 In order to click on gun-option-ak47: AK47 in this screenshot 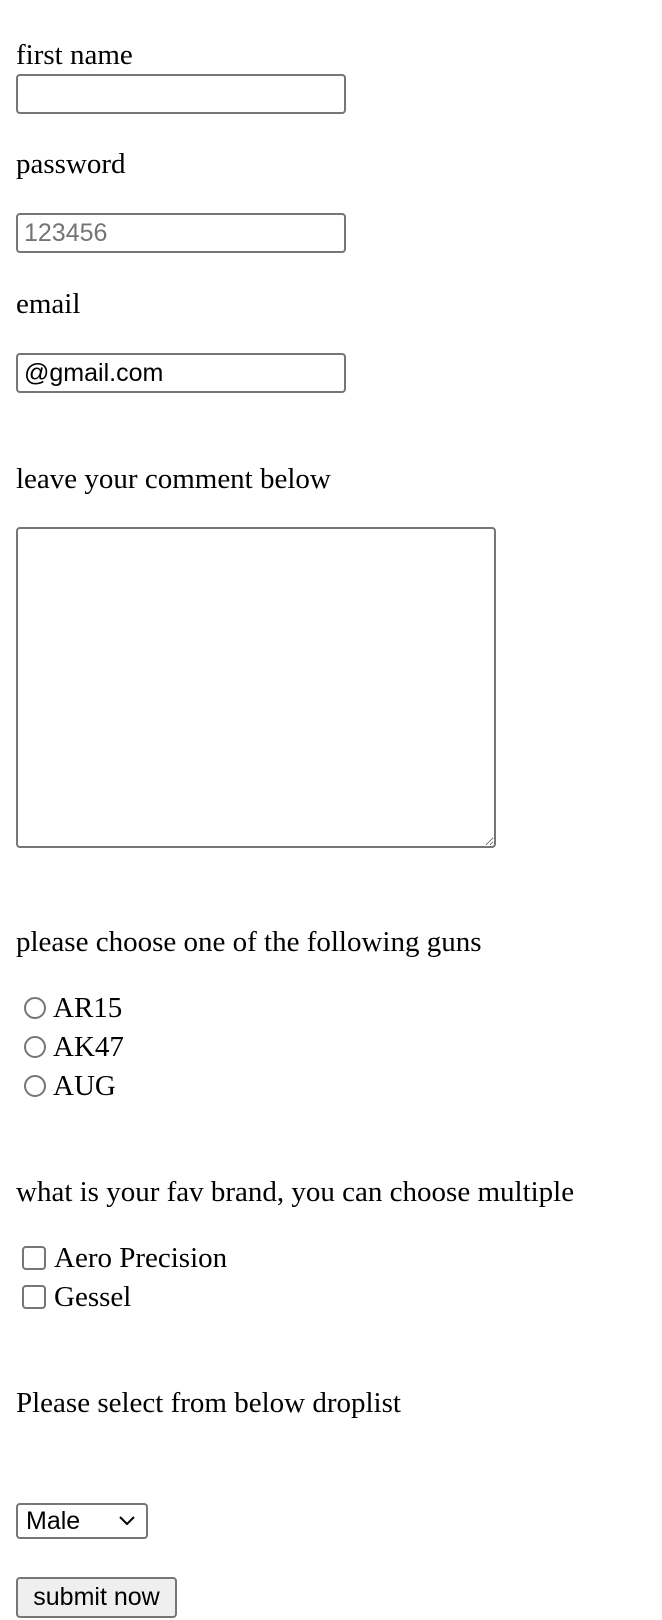, I will do `click(74, 1047)`.